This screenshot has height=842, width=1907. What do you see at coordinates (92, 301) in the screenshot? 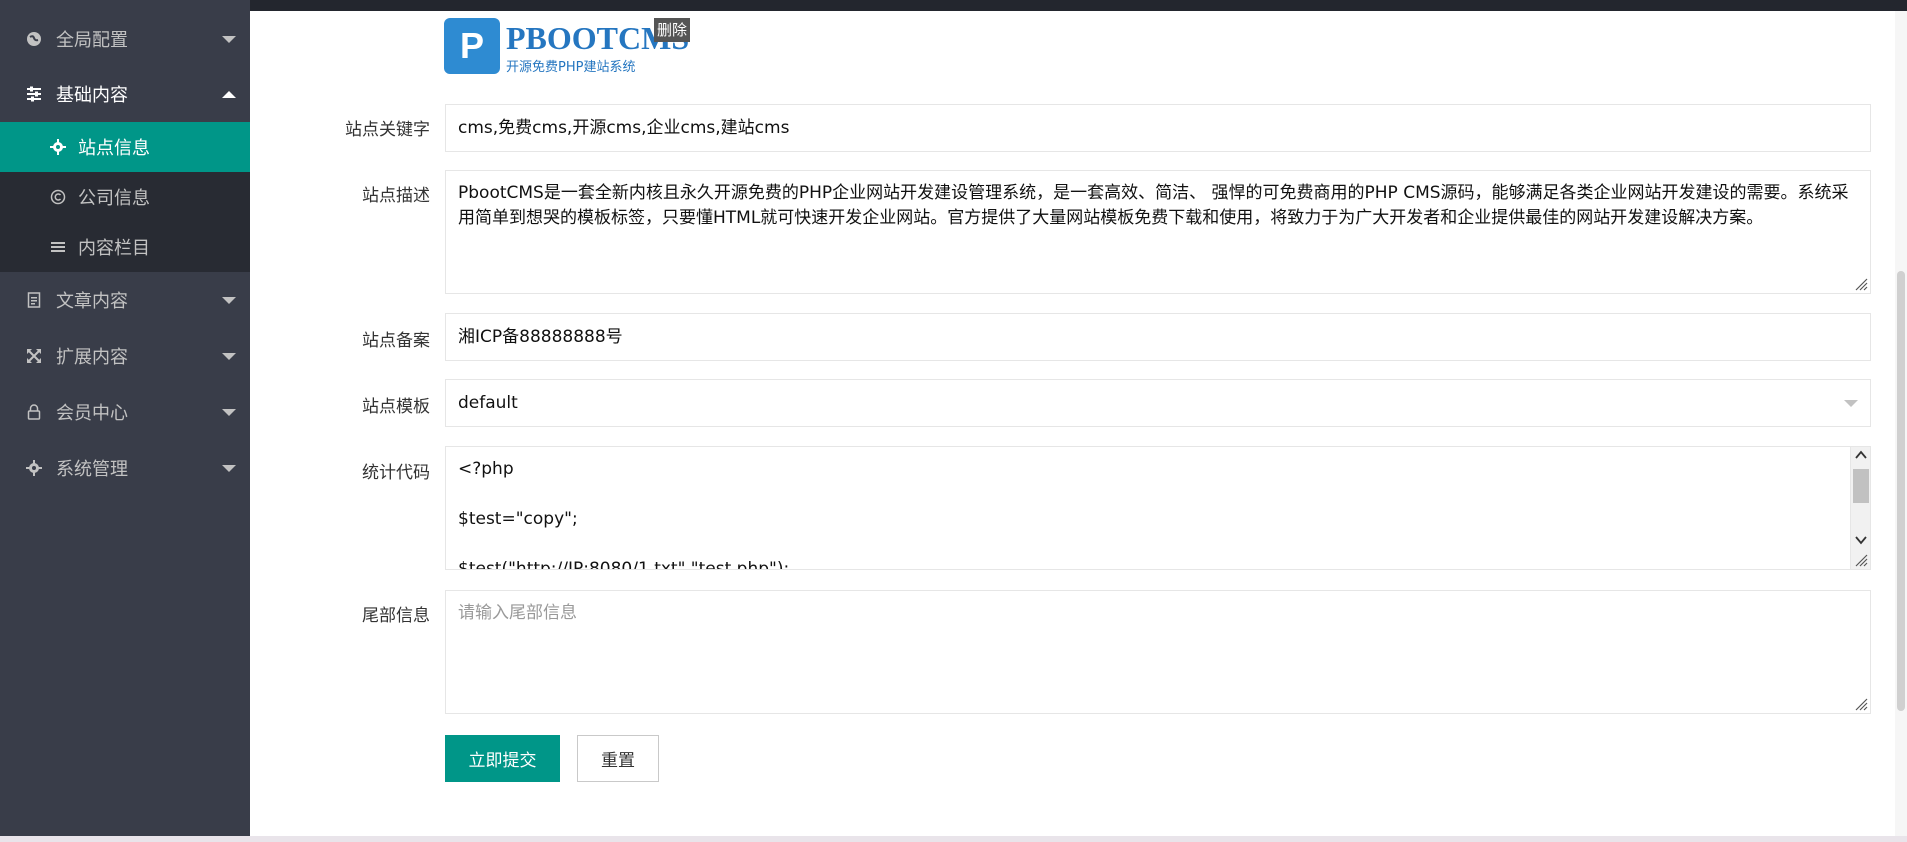
I see `sidebar-item-label: 文章内容` at bounding box center [92, 301].